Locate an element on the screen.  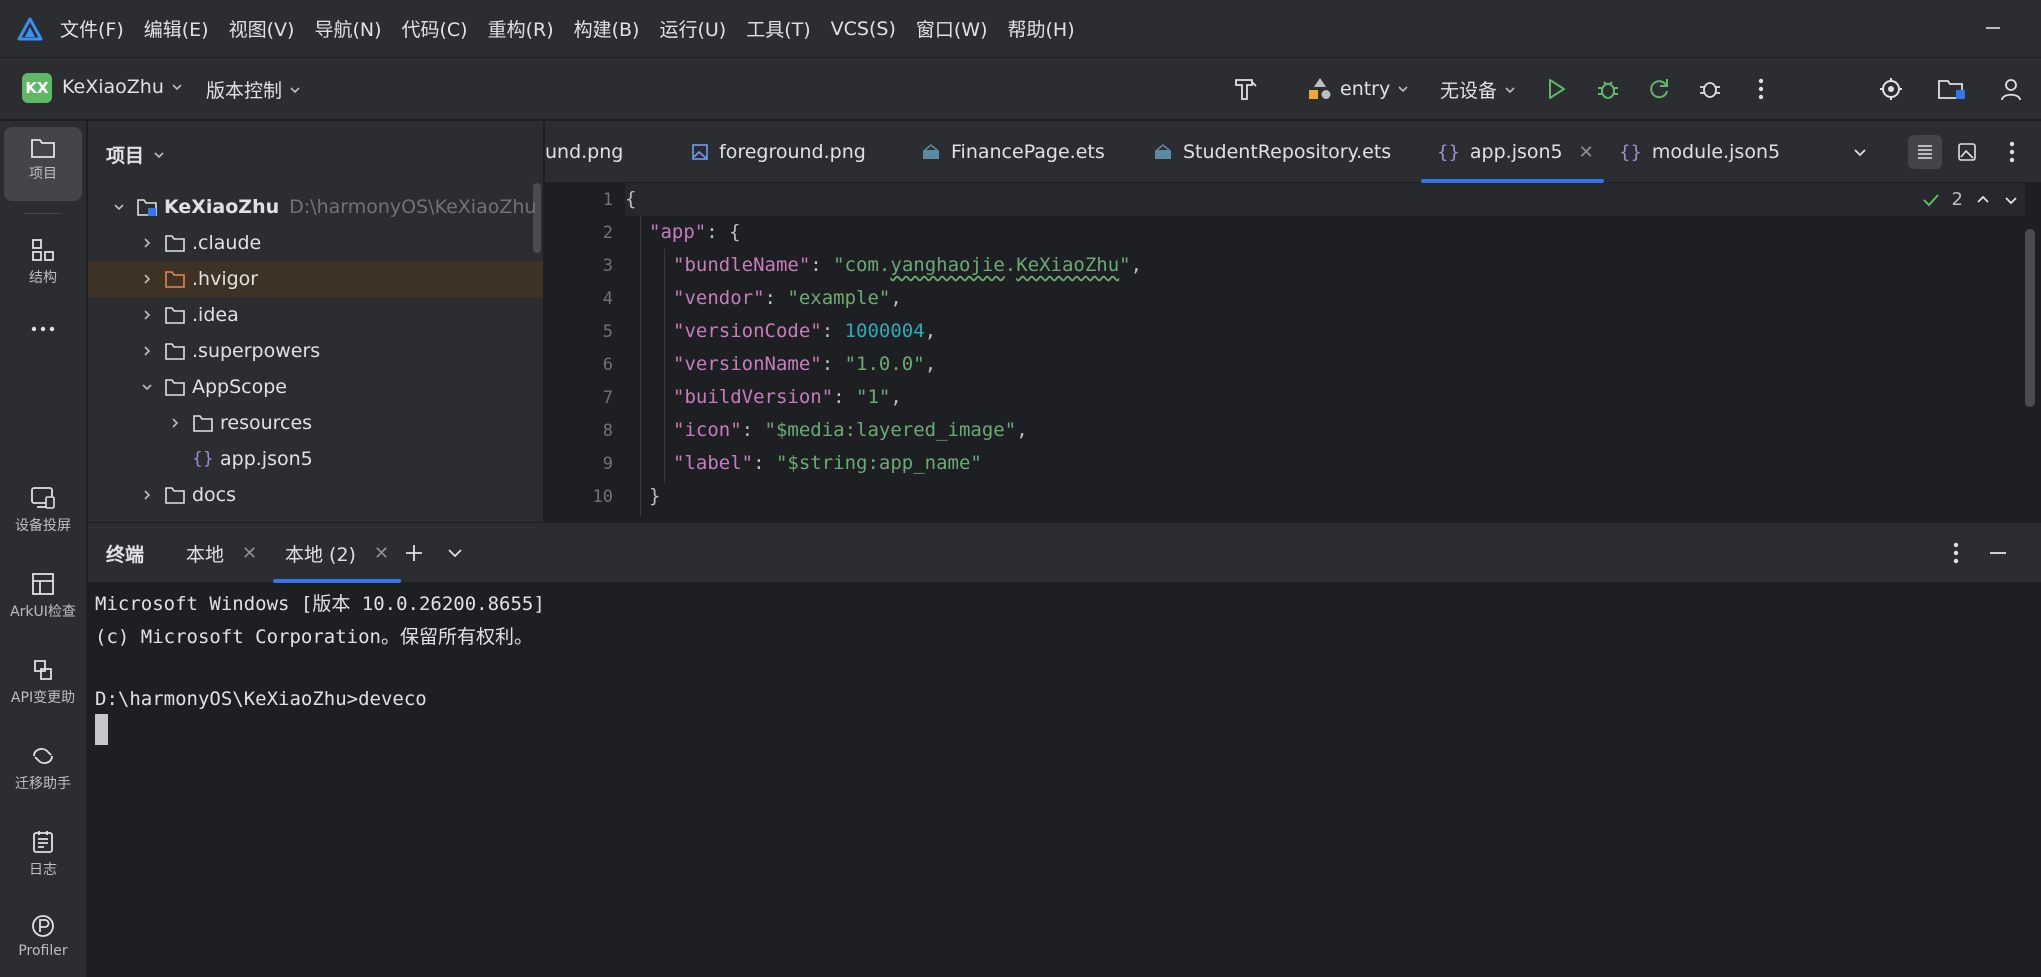
json-braces-icon: {} is located at coordinates (203, 459).